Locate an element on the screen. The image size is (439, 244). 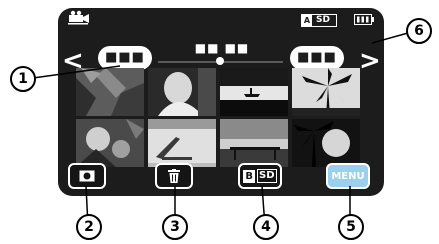
callout-6: 6 is located at coordinates (419, 31).